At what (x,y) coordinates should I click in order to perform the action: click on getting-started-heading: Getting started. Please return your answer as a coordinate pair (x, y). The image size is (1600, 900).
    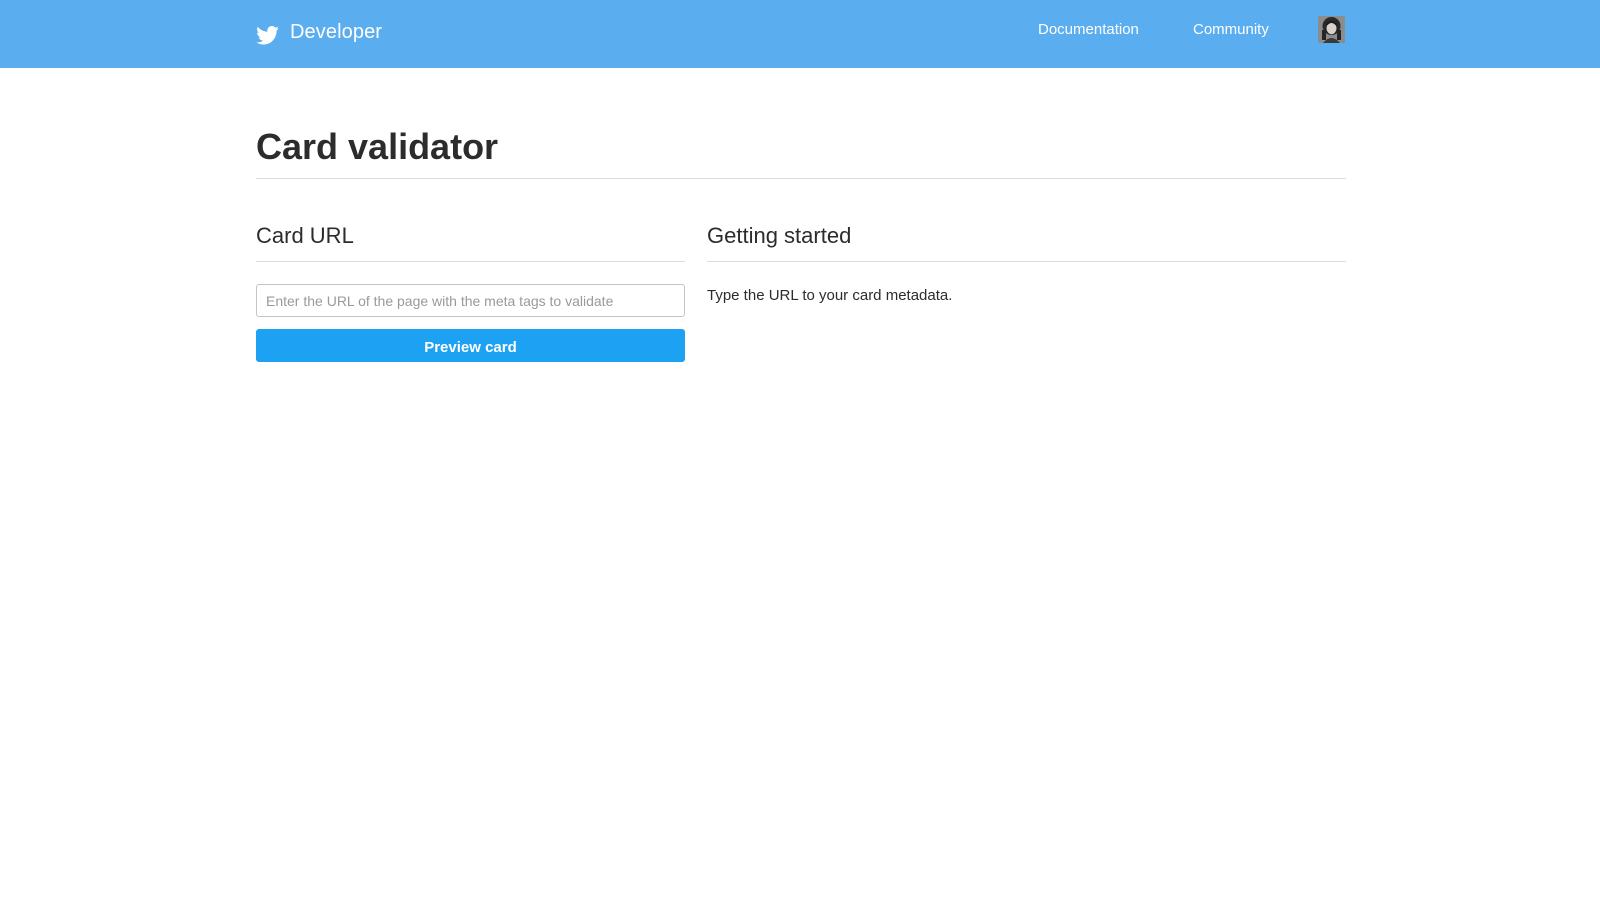
    Looking at the image, I should click on (779, 235).